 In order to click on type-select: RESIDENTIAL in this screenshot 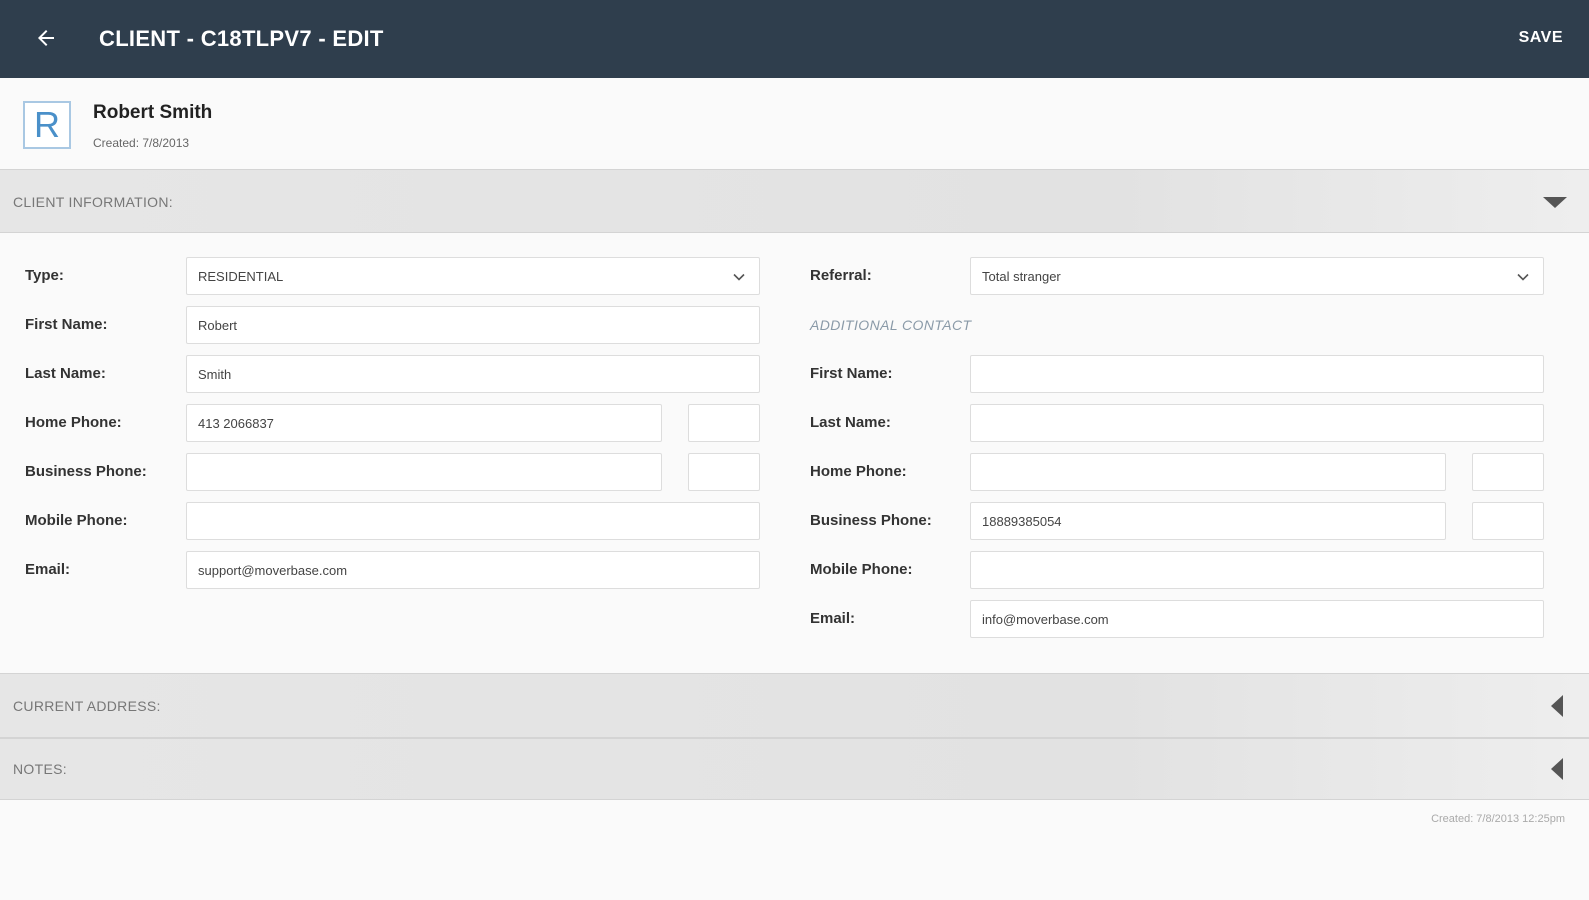, I will do `click(473, 276)`.